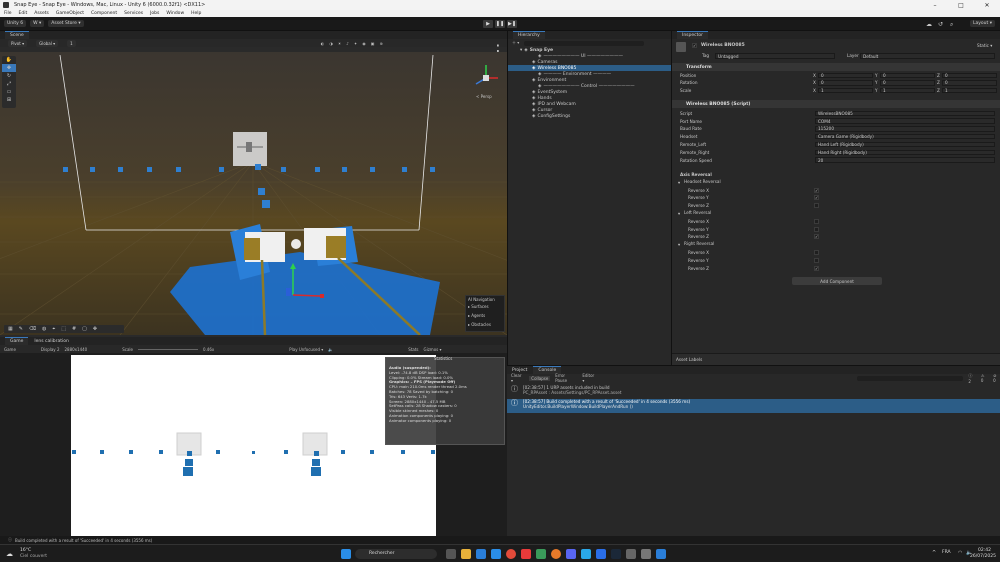  I want to click on unity-hub-icon, so click(631, 554).